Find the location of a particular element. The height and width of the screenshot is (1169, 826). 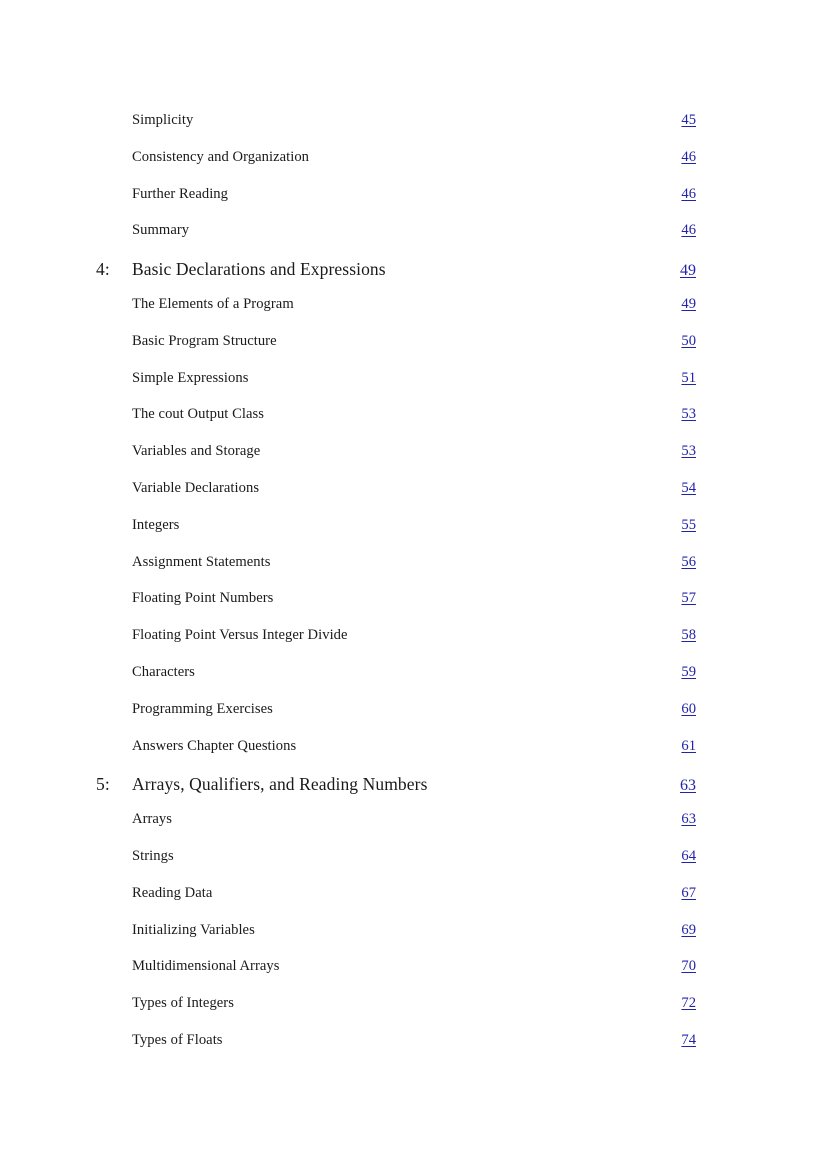

toc-entry-title: Types of Floats is located at coordinates (177, 1039).